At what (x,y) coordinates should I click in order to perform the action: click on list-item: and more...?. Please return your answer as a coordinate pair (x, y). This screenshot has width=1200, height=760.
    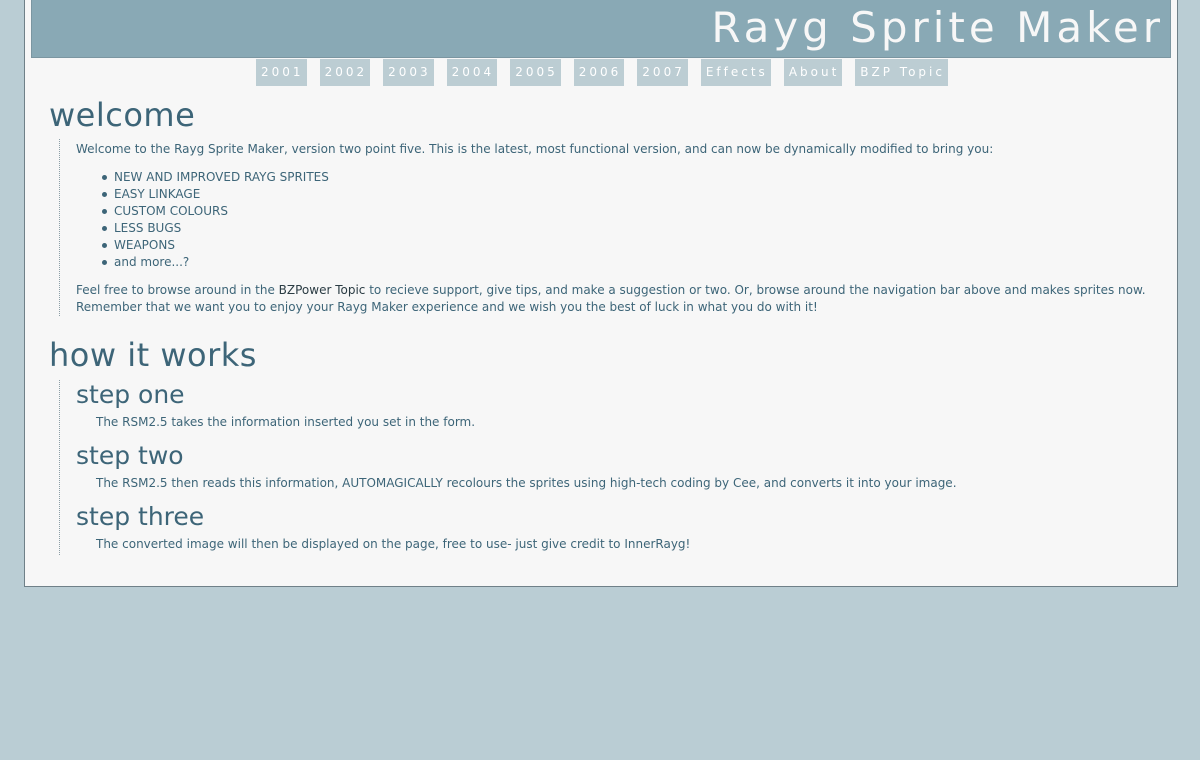
    Looking at the image, I should click on (635, 262).